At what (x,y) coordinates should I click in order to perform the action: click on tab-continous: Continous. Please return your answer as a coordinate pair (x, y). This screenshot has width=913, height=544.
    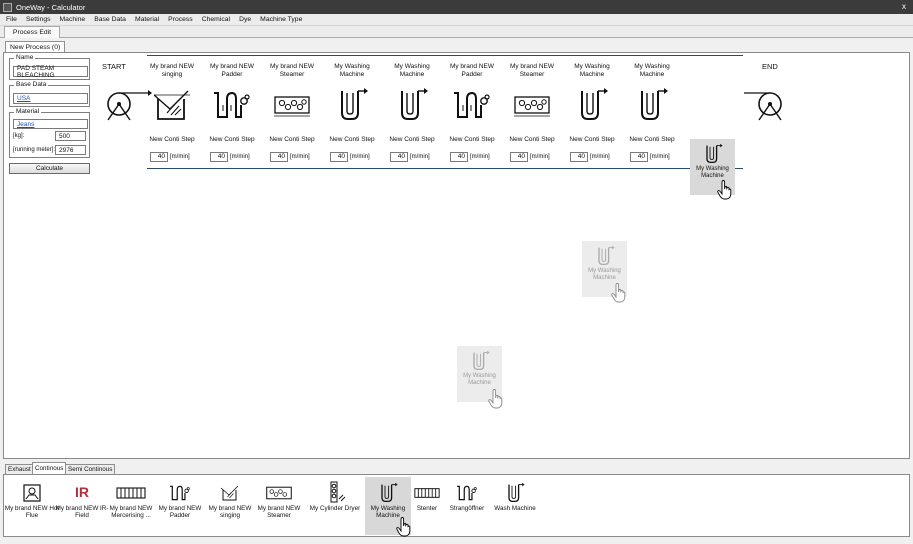
    Looking at the image, I should click on (49, 468).